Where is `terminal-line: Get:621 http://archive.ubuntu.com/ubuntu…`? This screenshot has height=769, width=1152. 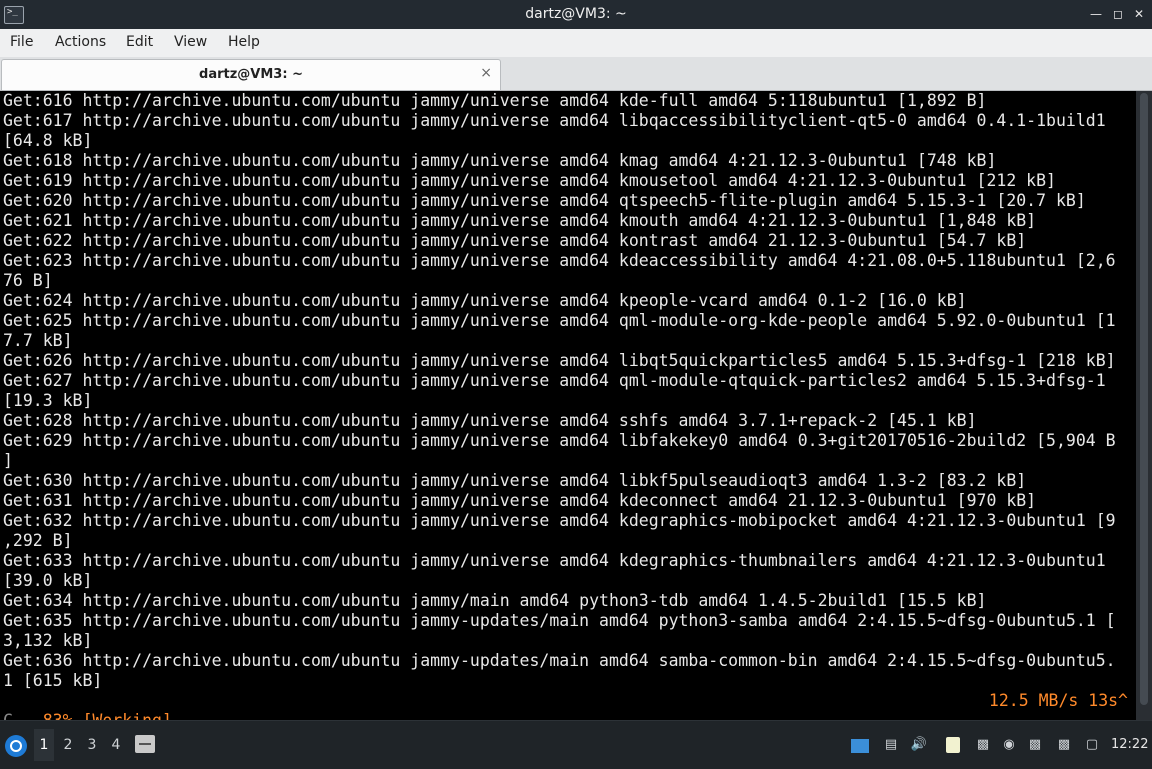
terminal-line: Get:621 http://archive.ubuntu.com/ubuntu… is located at coordinates (520, 220).